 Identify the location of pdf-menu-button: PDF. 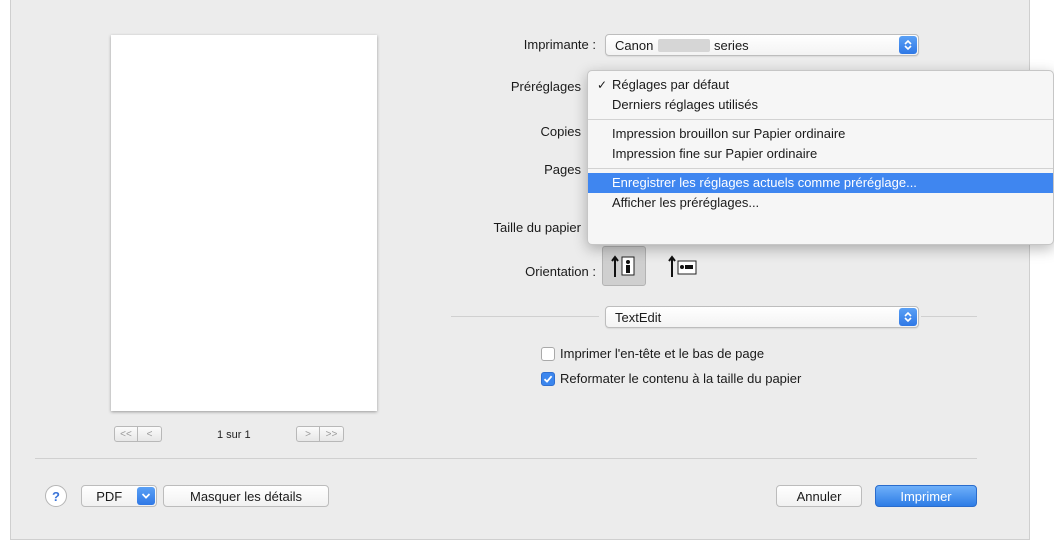
(119, 496).